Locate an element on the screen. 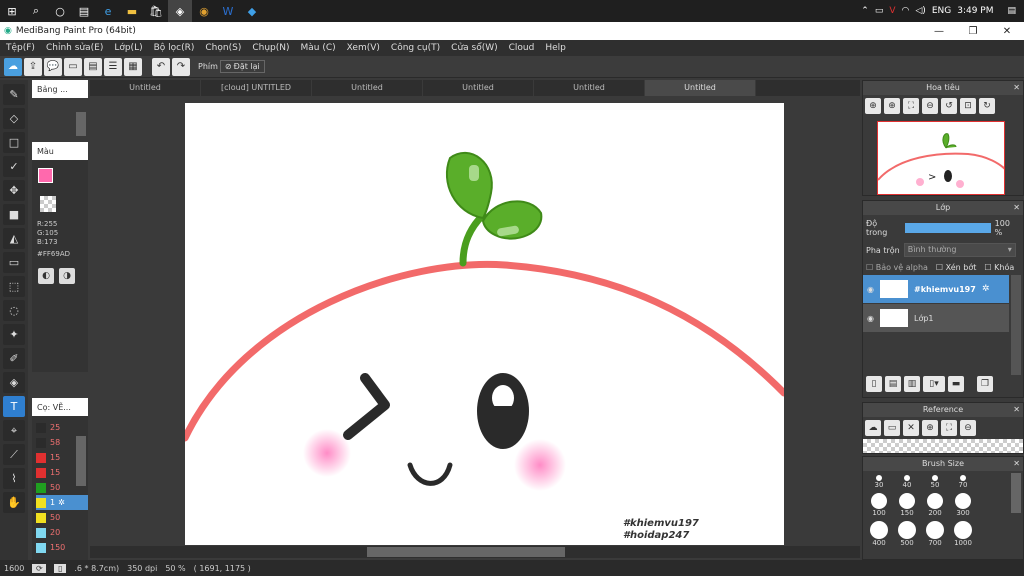  reference-area is located at coordinates (943, 446).